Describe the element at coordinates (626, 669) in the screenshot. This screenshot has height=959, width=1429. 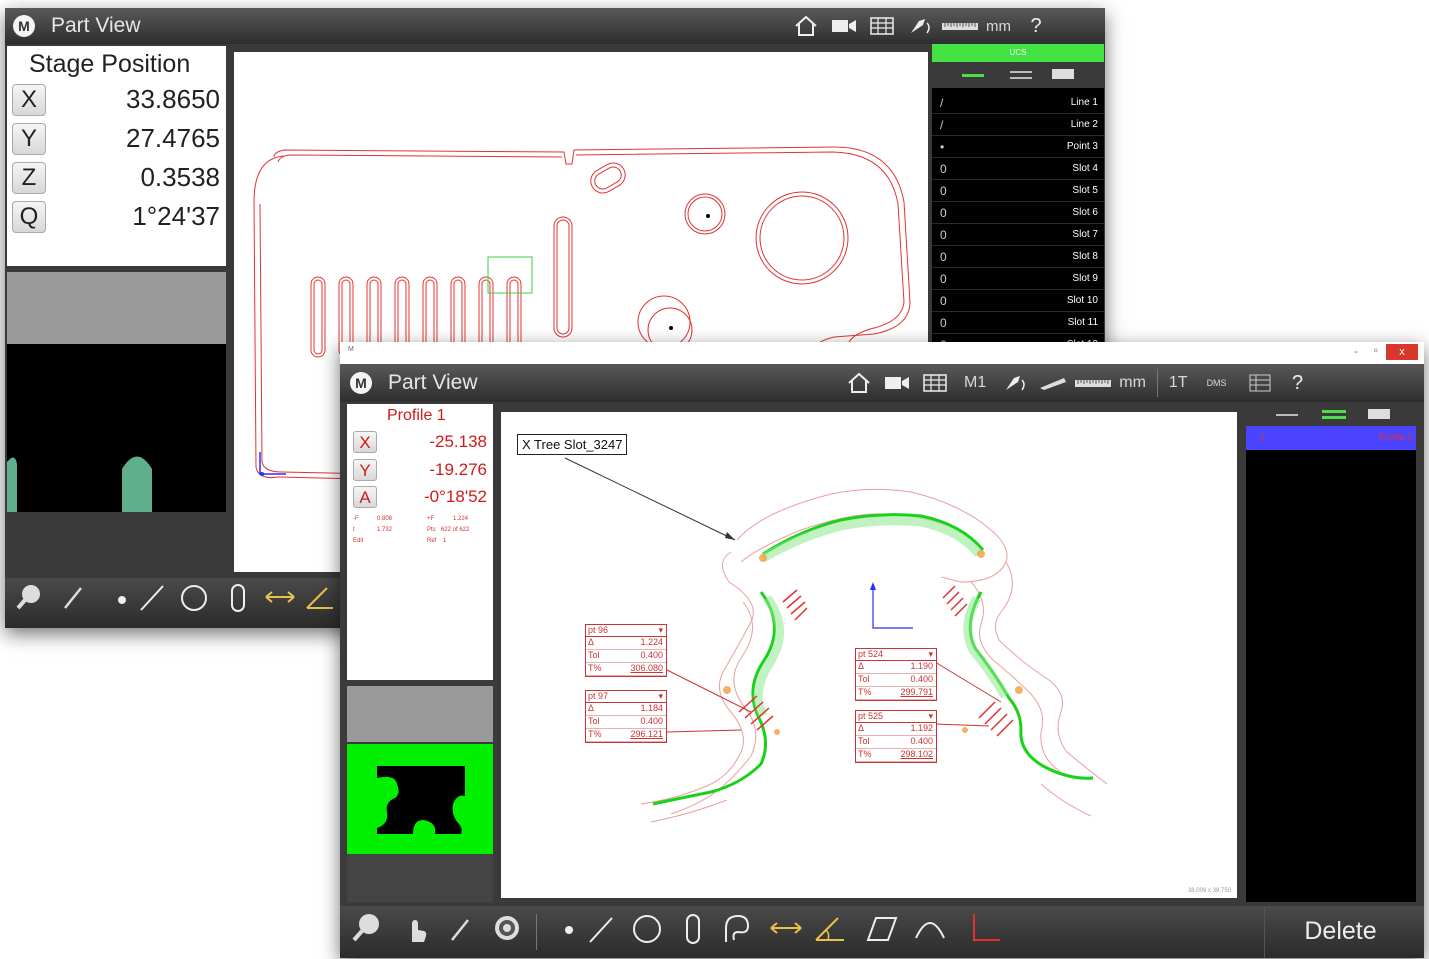
I see `callout-row-tpct: T% 306.080` at that location.